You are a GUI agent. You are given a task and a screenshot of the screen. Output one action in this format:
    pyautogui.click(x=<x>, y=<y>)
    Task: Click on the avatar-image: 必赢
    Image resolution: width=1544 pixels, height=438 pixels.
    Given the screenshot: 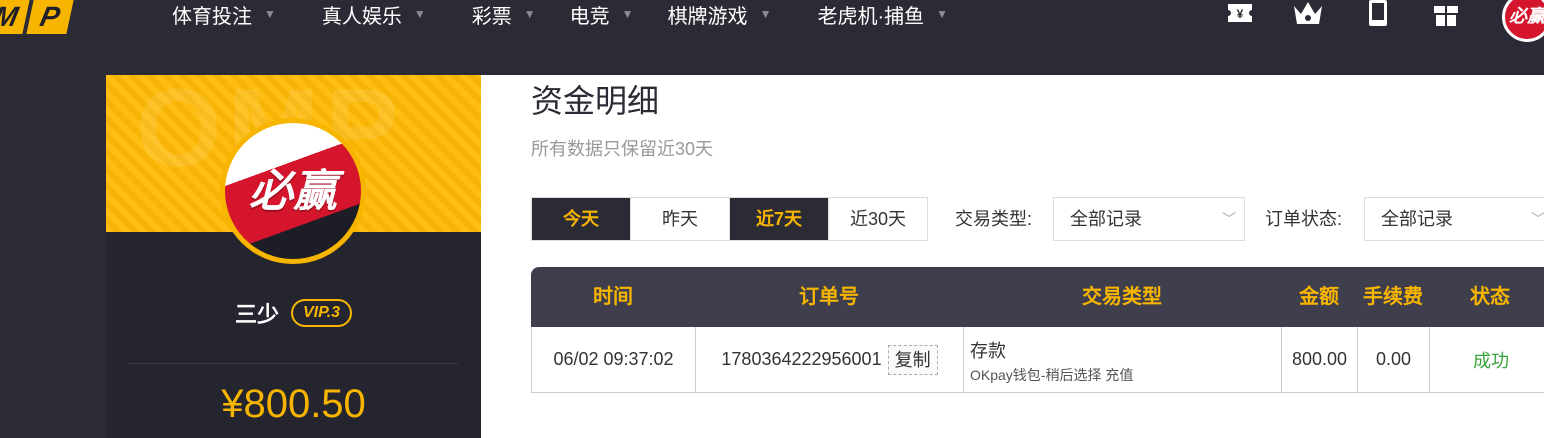 What is the action you would take?
    pyautogui.click(x=293, y=191)
    